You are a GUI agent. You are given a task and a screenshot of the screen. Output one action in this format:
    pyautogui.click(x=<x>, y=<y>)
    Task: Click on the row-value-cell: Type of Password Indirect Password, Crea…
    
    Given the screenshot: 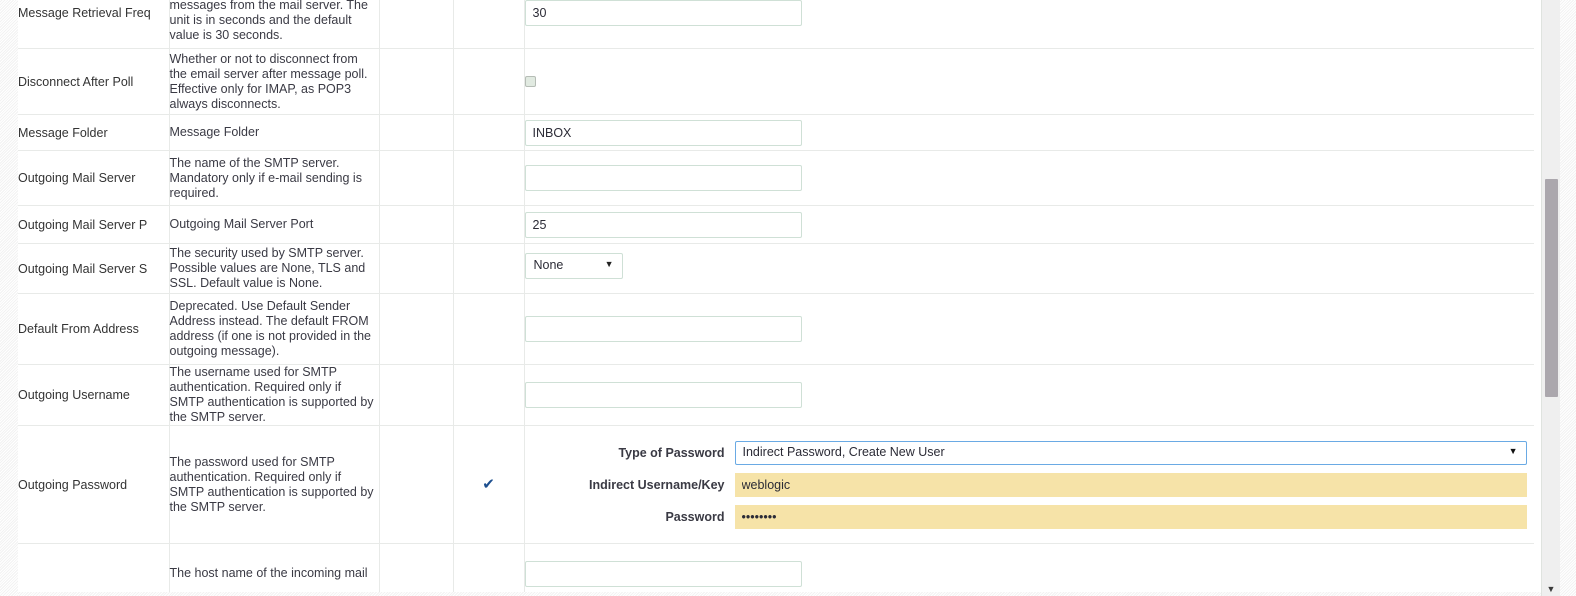 What is the action you would take?
    pyautogui.click(x=1029, y=484)
    